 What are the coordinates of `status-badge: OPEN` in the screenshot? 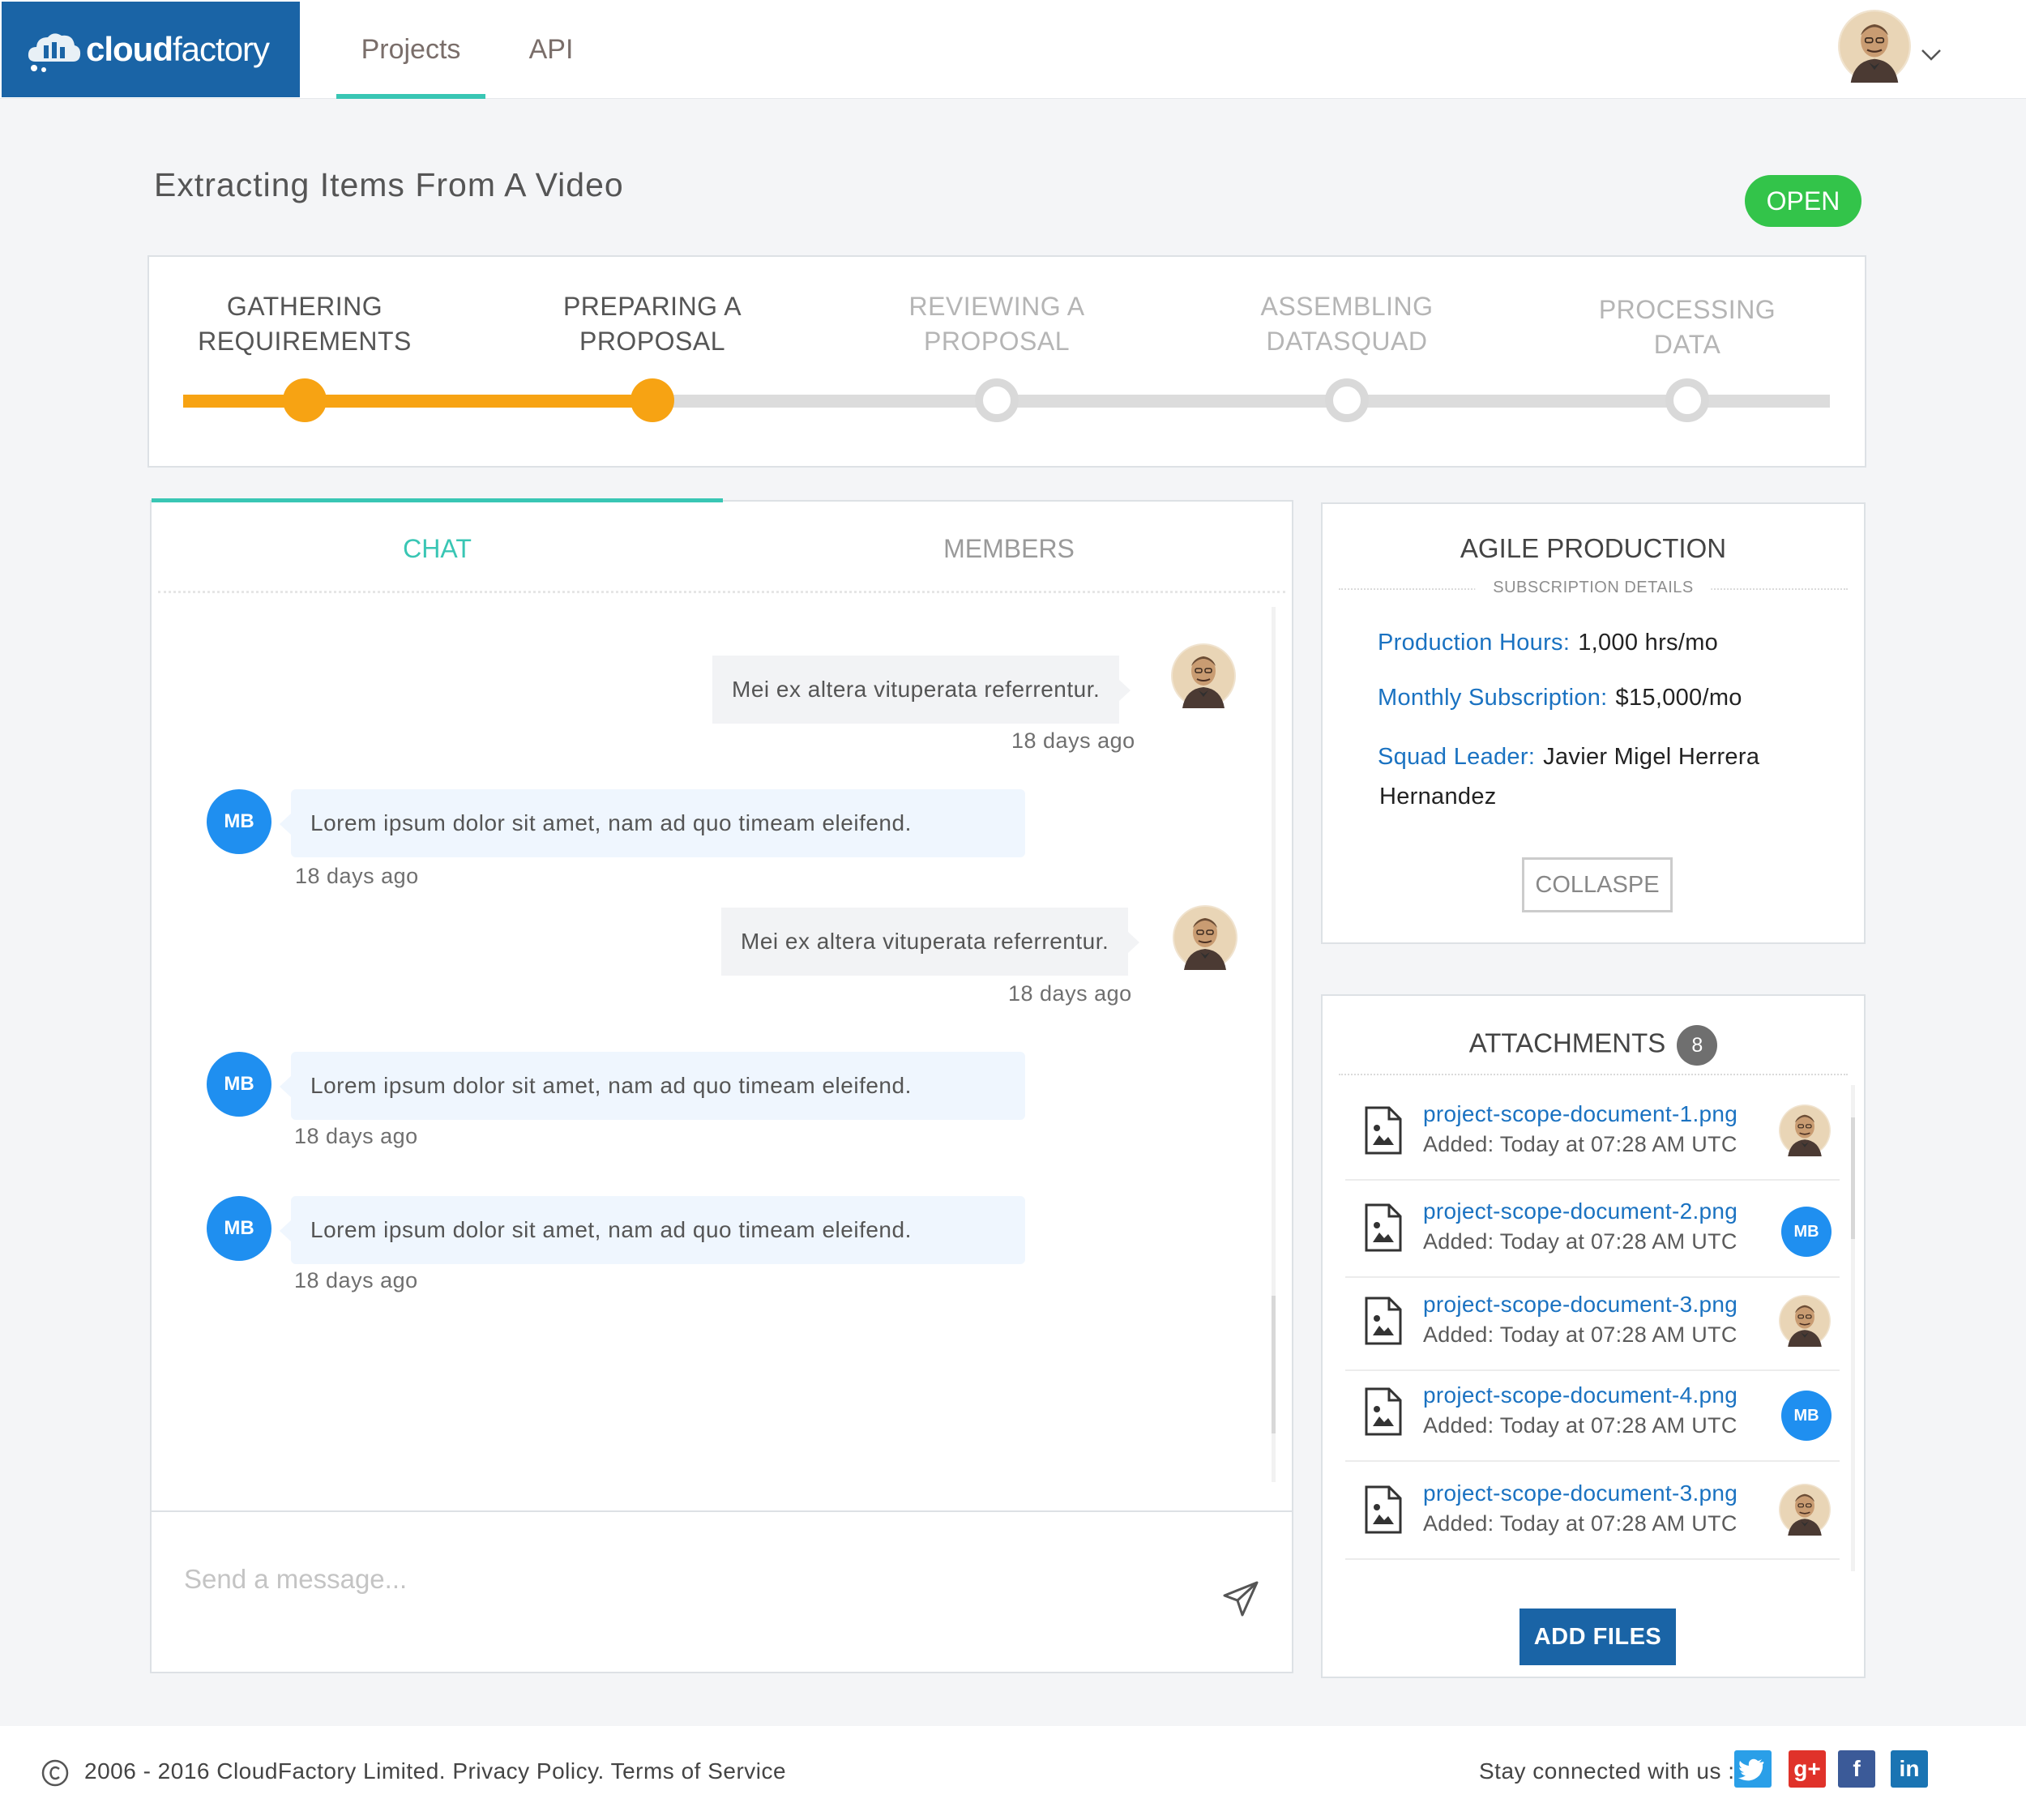 It's located at (1803, 201).